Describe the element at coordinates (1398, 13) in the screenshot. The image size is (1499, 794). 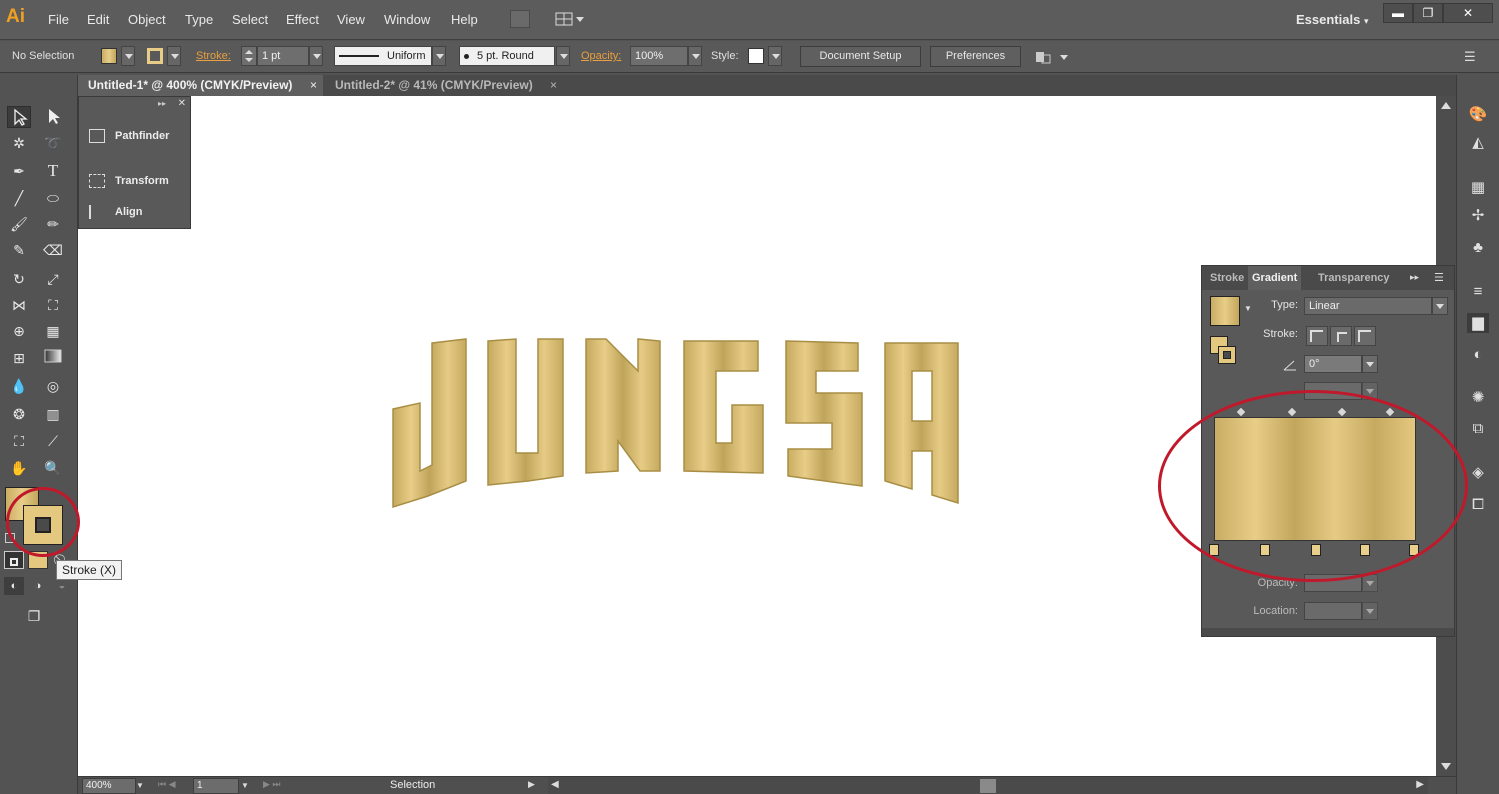
I see `minimize-button: ▬` at that location.